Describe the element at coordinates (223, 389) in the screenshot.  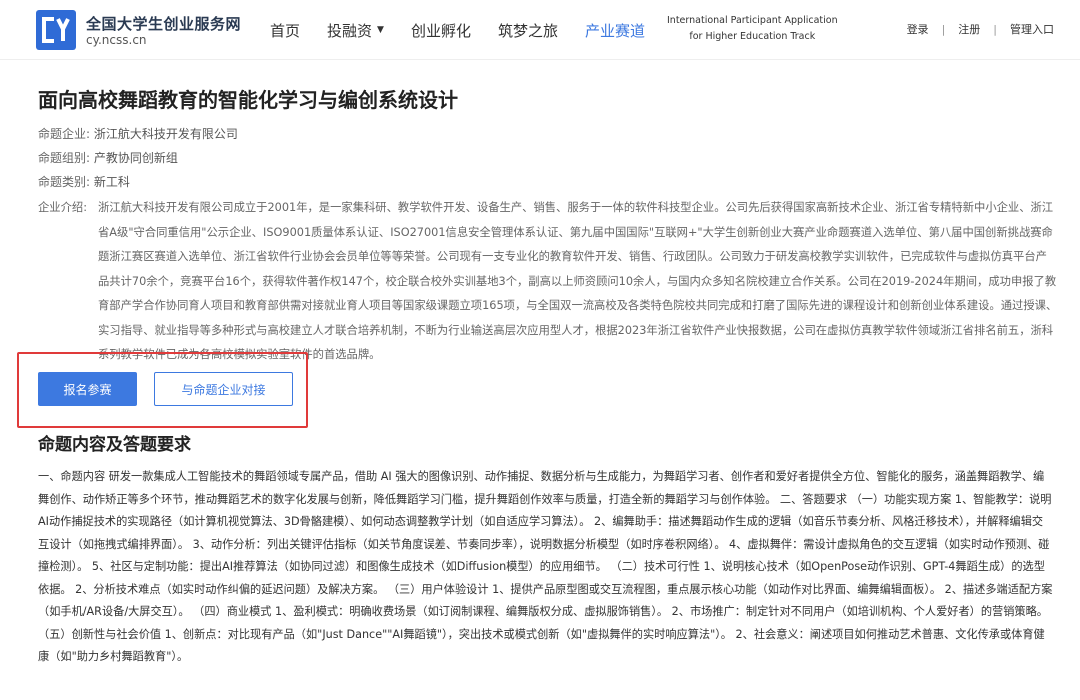
I see `contact-company-button: 与命题企业对接` at that location.